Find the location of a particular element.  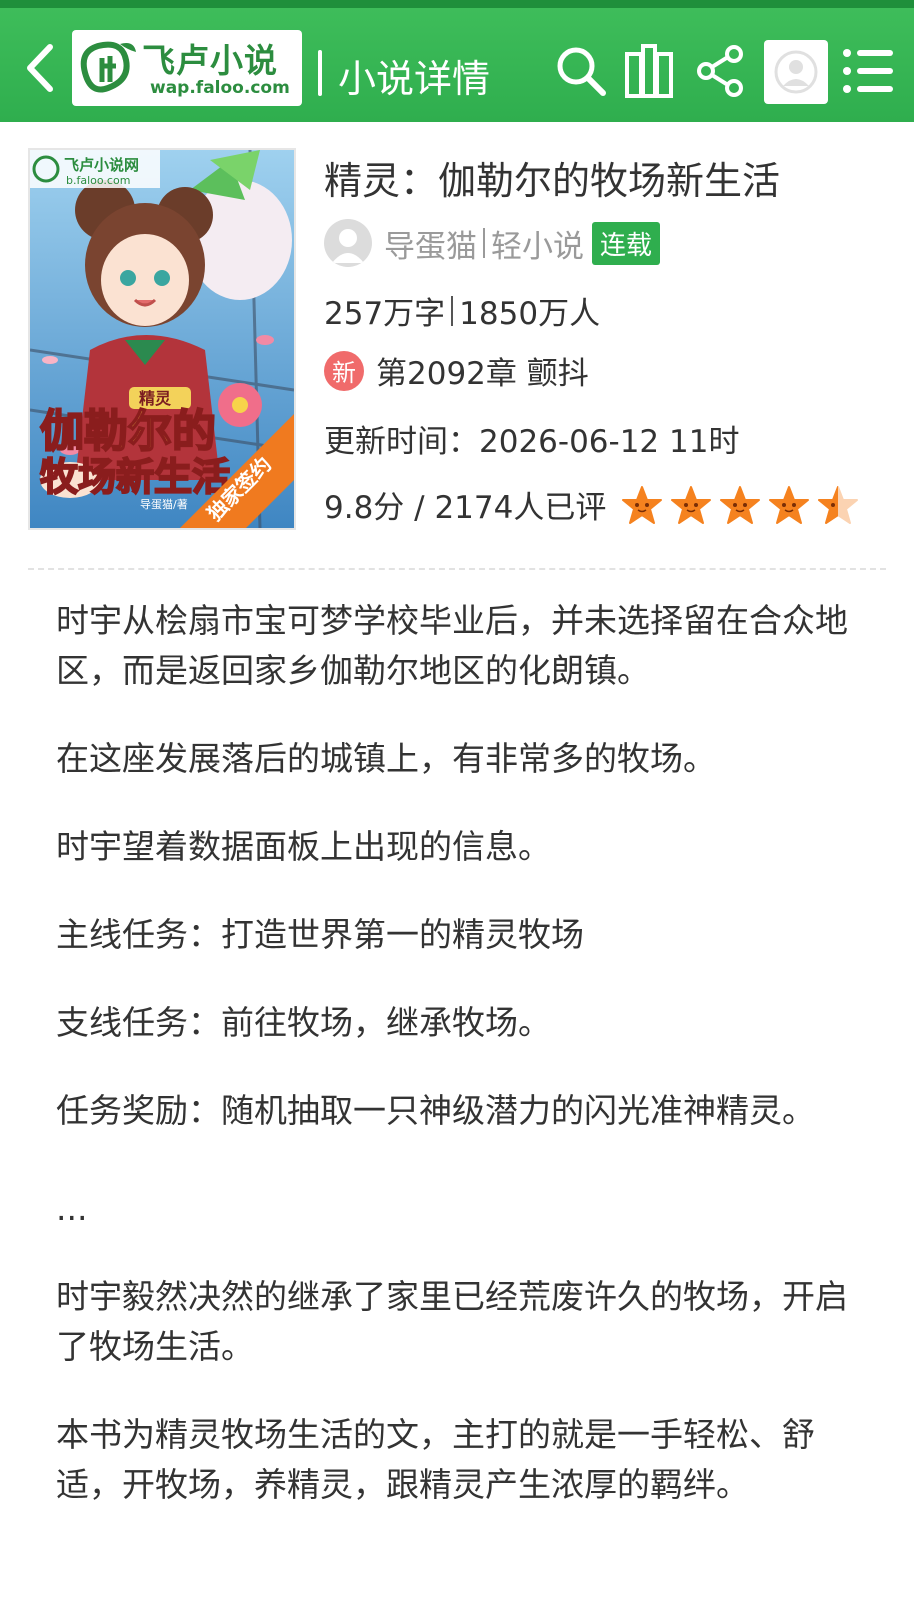

menu-button is located at coordinates (869, 71).